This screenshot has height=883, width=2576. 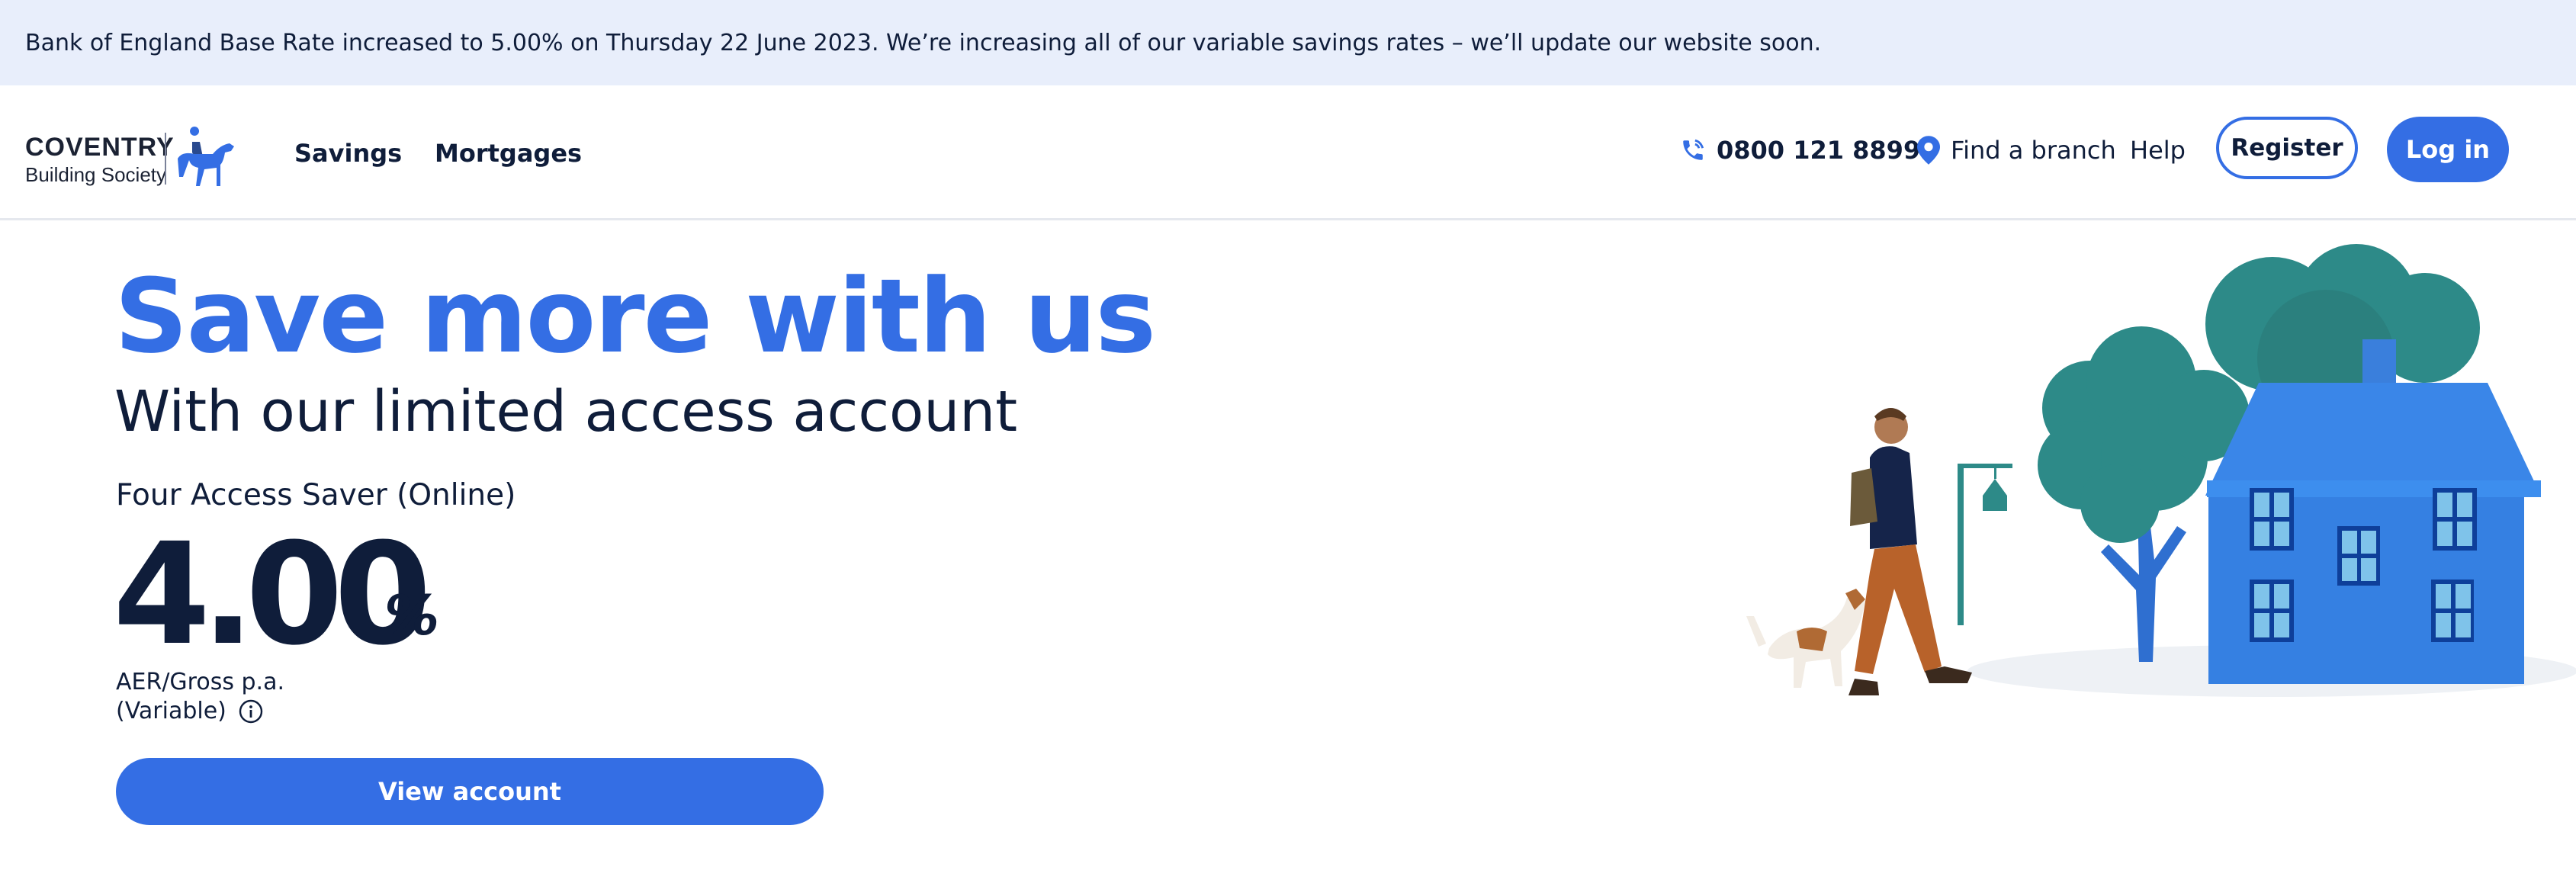 I want to click on house-illustration, so click(x=2373, y=511).